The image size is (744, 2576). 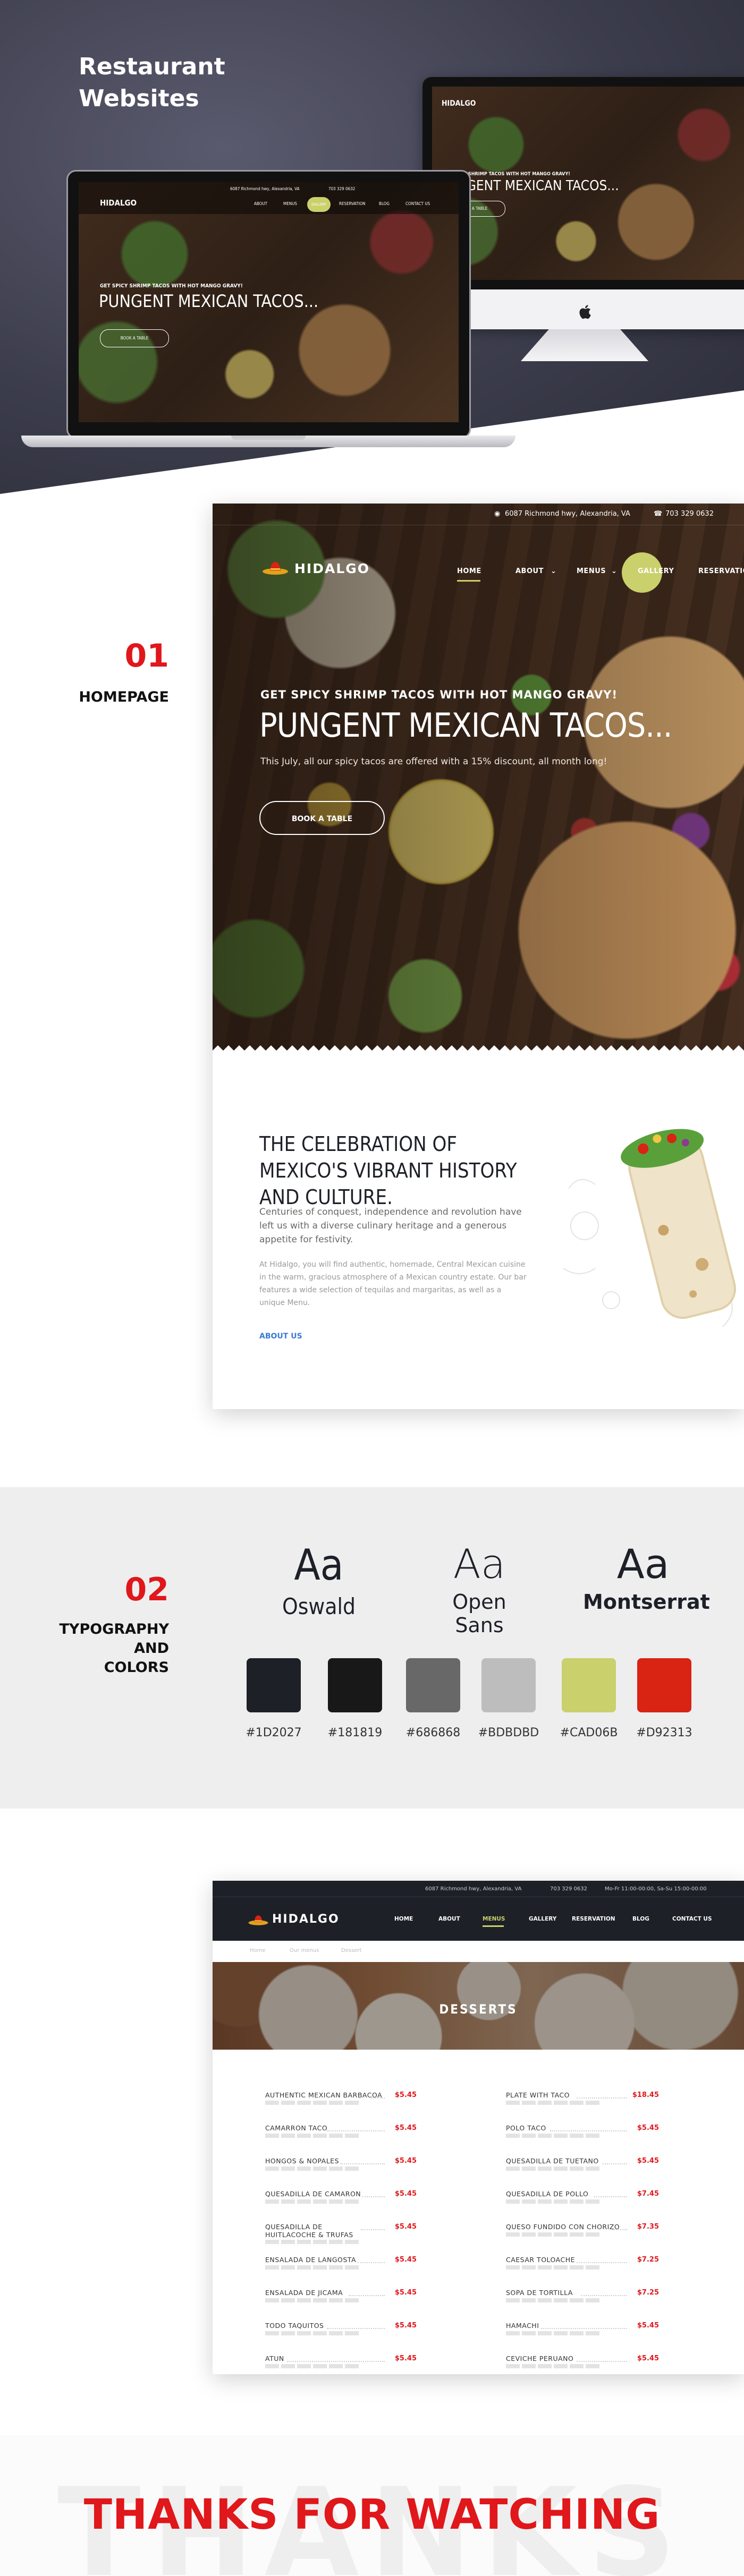 I want to click on menu-right-item-name: POLO TACO, so click(x=526, y=2128).